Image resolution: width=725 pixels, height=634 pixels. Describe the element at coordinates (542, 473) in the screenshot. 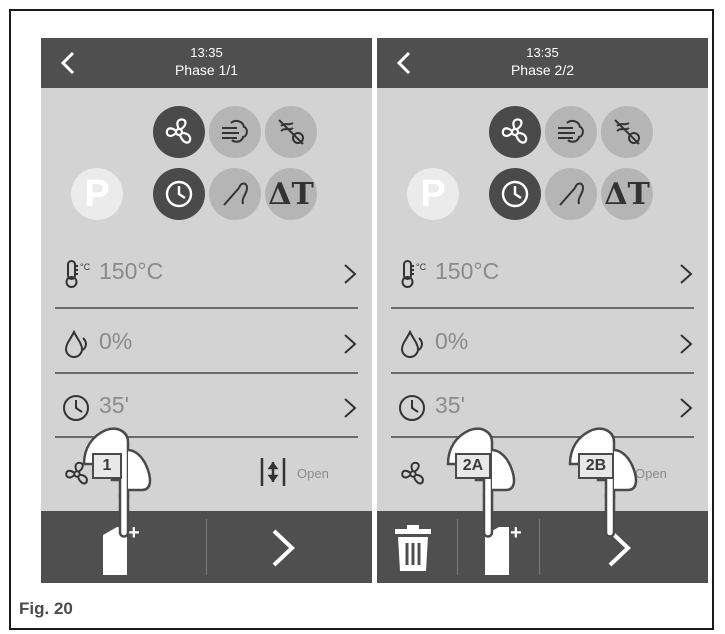

I see `fan-vent-row: Open` at that location.